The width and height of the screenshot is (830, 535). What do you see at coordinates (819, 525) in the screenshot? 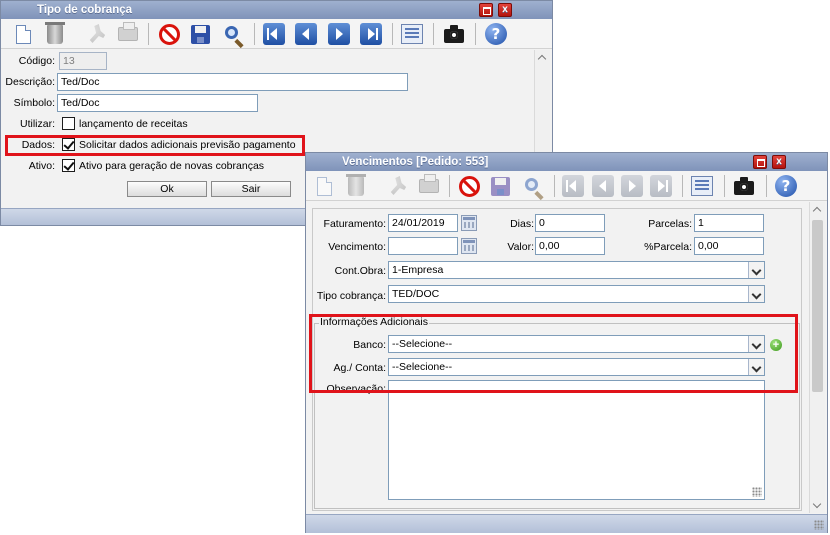
I see `window-resize-grip` at bounding box center [819, 525].